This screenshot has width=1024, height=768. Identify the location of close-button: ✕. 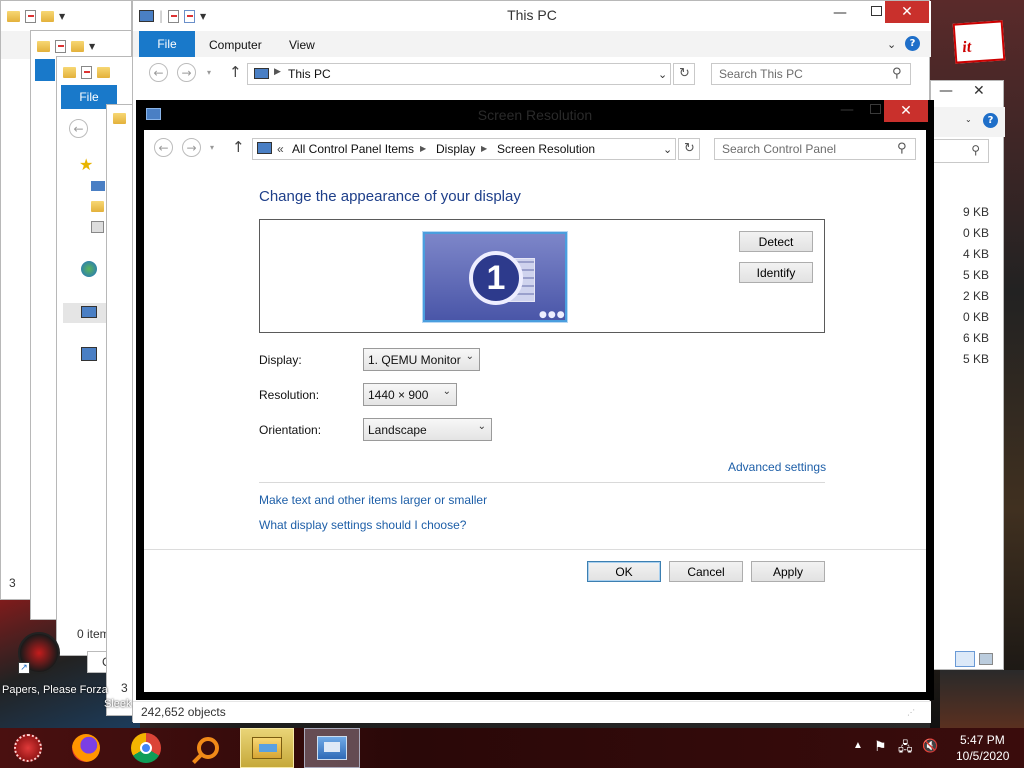
(907, 12).